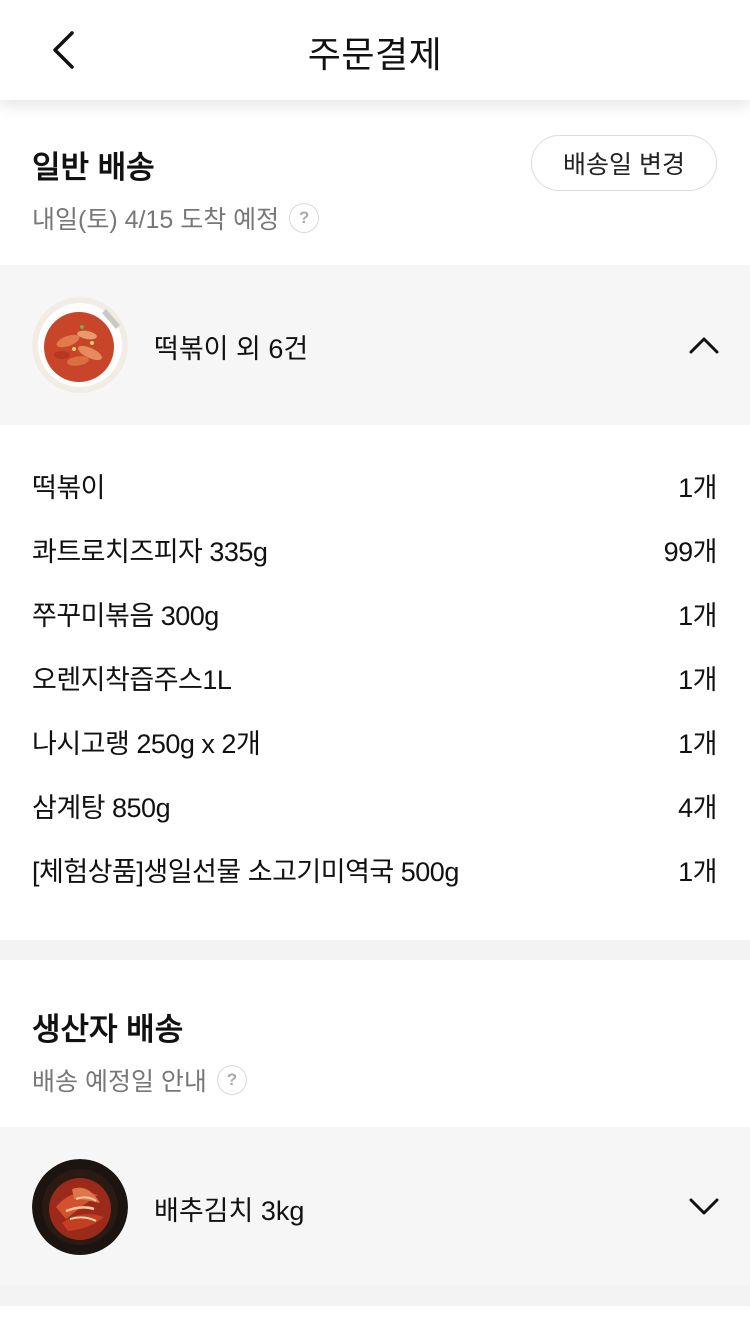 The width and height of the screenshot is (750, 1334). I want to click on kimchi-thumbnail, so click(80, 1207).